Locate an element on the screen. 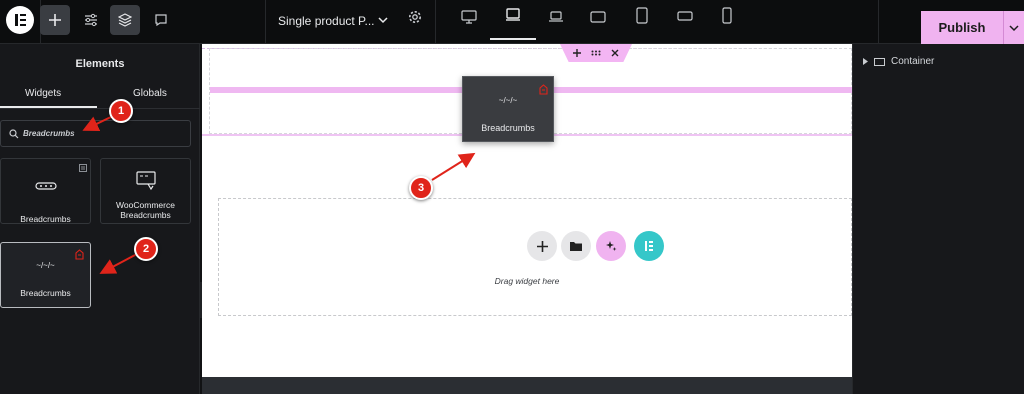  comments-icon is located at coordinates (161, 20).